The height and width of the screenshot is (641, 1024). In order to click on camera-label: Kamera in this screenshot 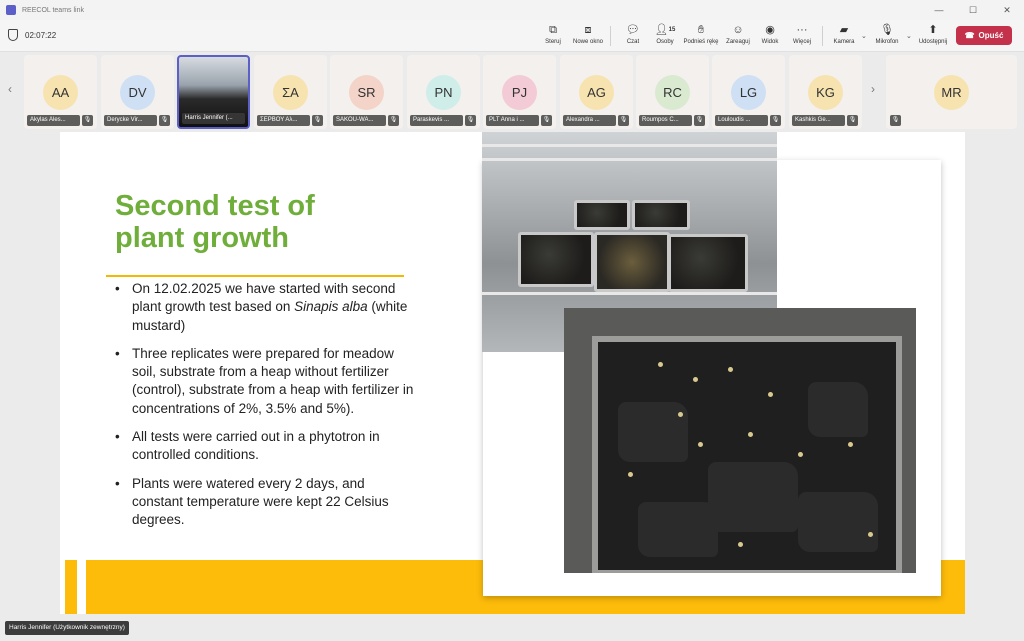, I will do `click(844, 42)`.